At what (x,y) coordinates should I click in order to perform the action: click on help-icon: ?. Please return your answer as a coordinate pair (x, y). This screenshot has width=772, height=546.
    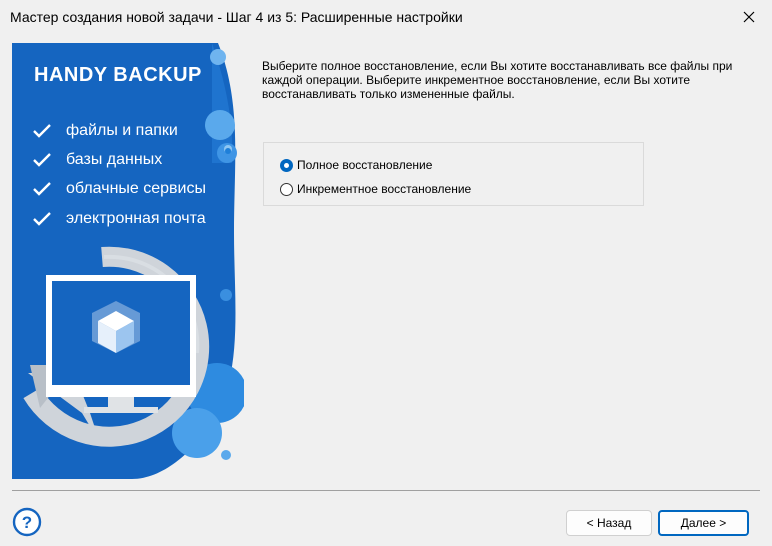
    Looking at the image, I should click on (27, 522).